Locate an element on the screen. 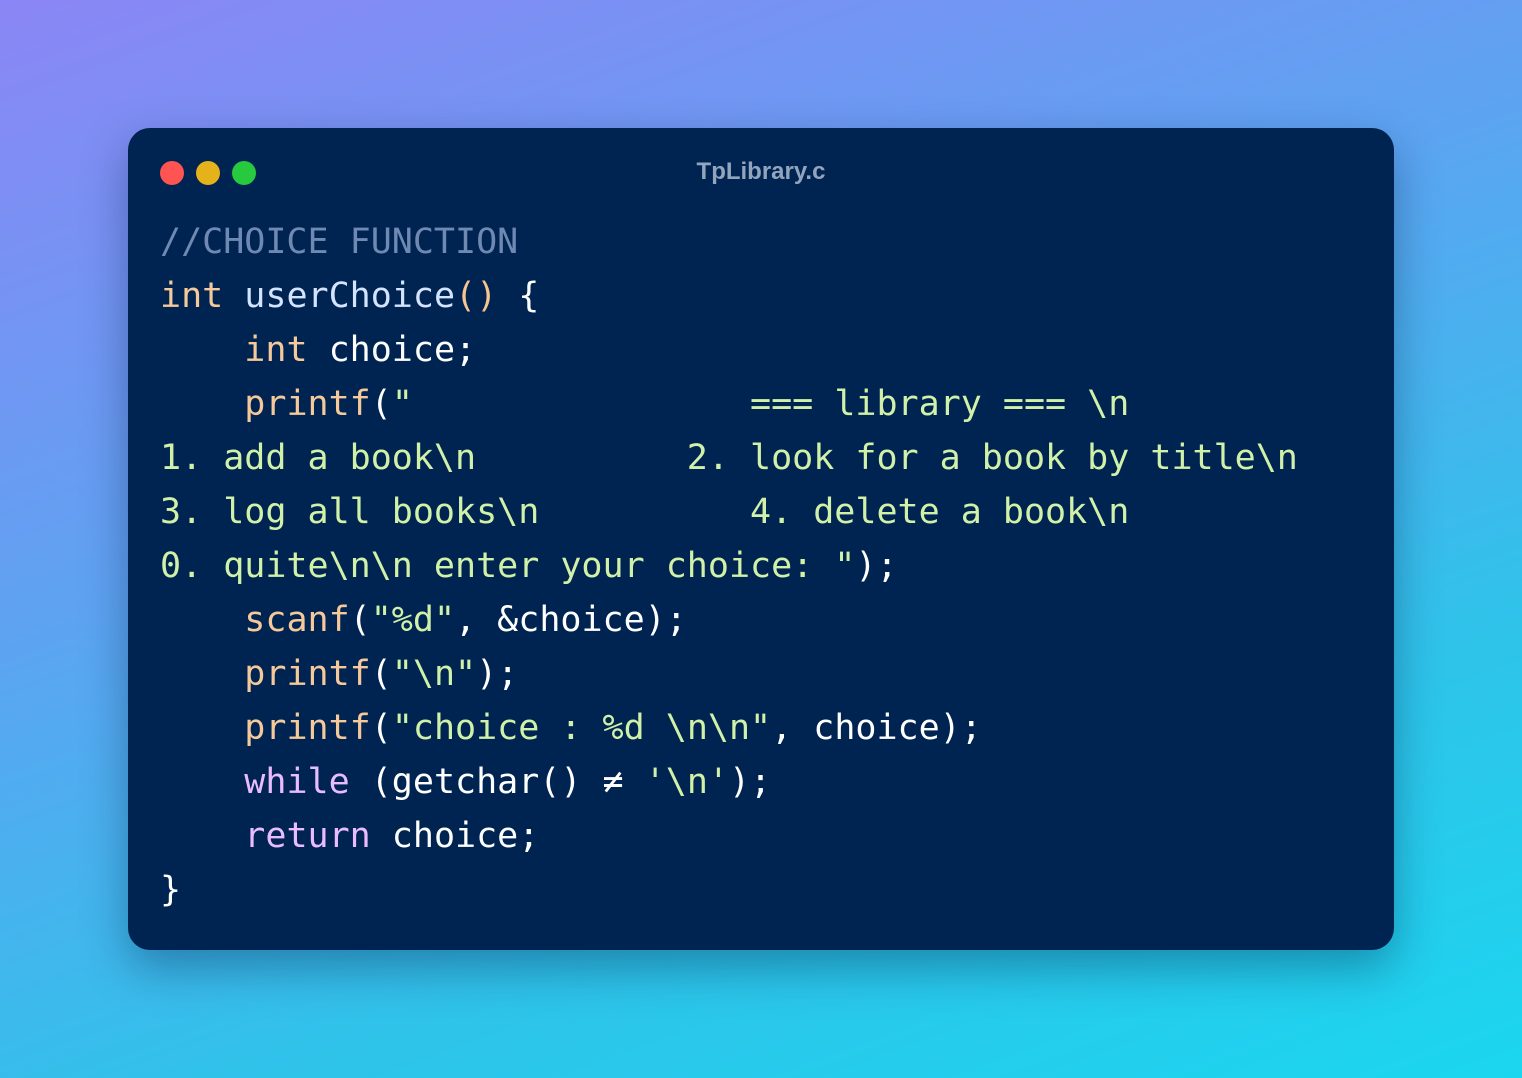  file-title: TpLibrary.c is located at coordinates (761, 171).